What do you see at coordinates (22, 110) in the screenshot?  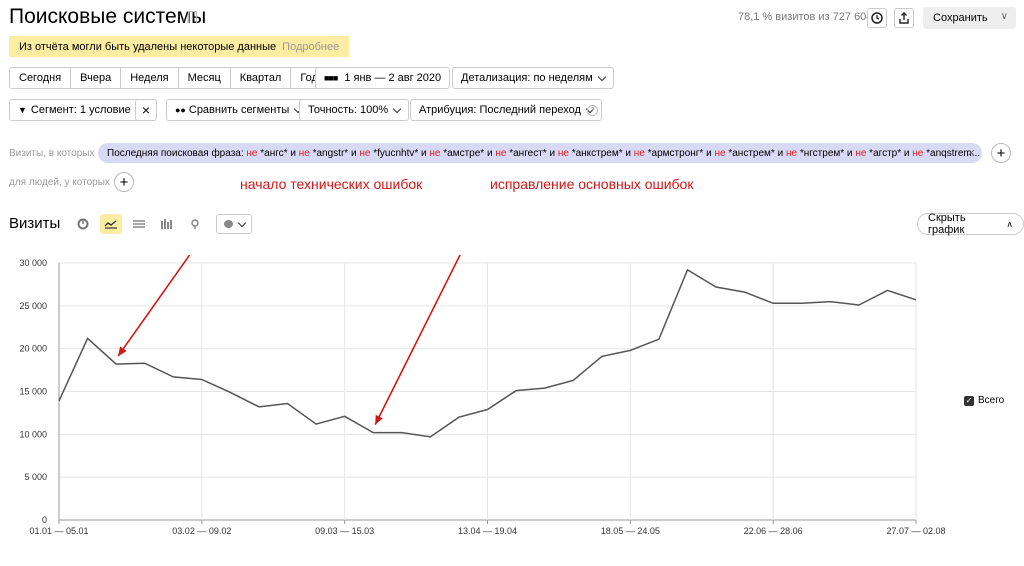 I see `filter-icon: ▼` at bounding box center [22, 110].